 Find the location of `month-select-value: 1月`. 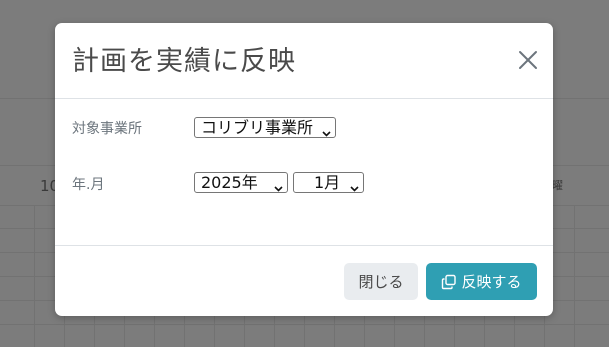

month-select-value: 1月 is located at coordinates (327, 182).